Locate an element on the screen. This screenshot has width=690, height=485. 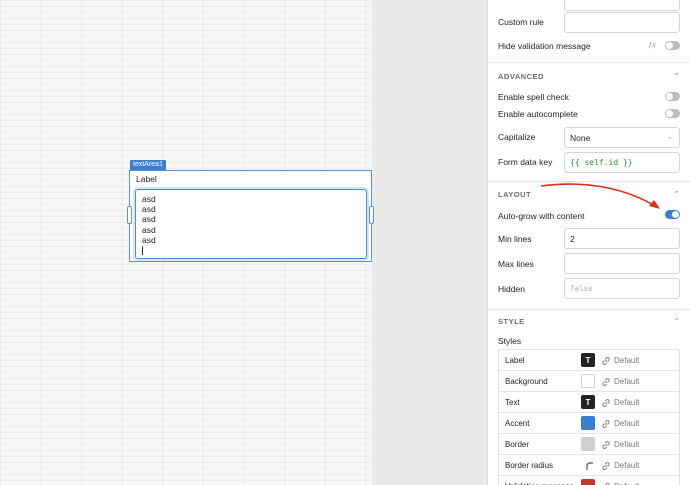
style-row: Accent Default is located at coordinates (589, 423).